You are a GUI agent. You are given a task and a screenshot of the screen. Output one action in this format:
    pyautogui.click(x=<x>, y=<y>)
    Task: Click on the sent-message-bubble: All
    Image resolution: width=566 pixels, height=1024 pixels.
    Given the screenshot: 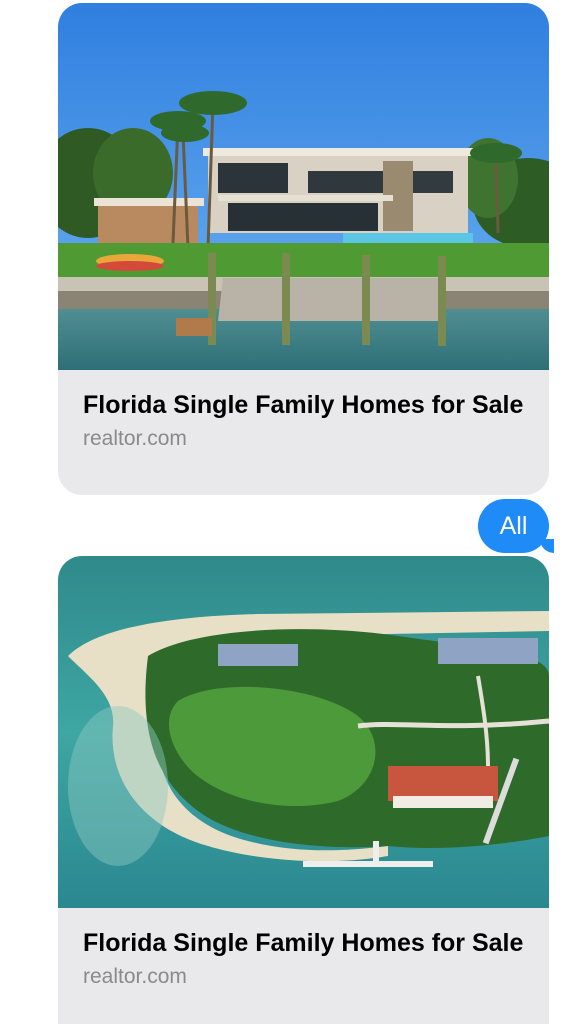 What is the action you would take?
    pyautogui.click(x=516, y=526)
    